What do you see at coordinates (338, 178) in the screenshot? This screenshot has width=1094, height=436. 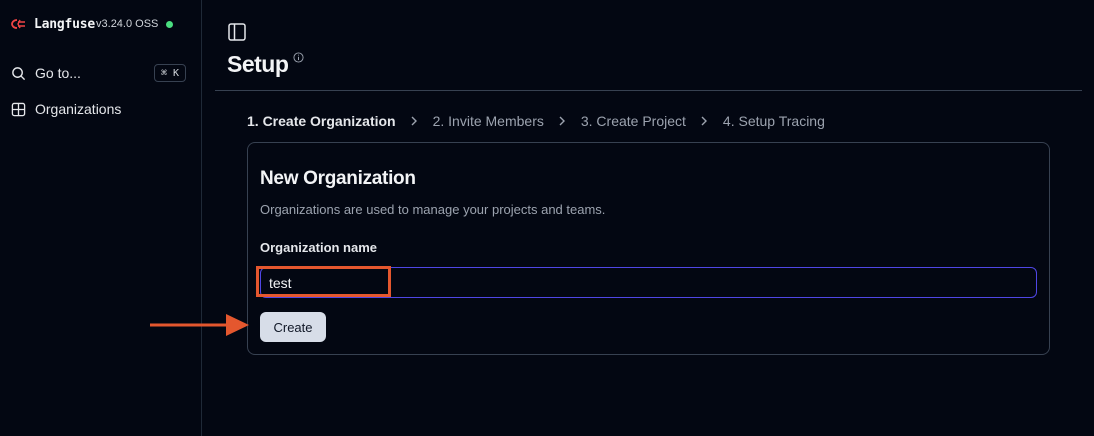 I see `card-title: New Organization` at bounding box center [338, 178].